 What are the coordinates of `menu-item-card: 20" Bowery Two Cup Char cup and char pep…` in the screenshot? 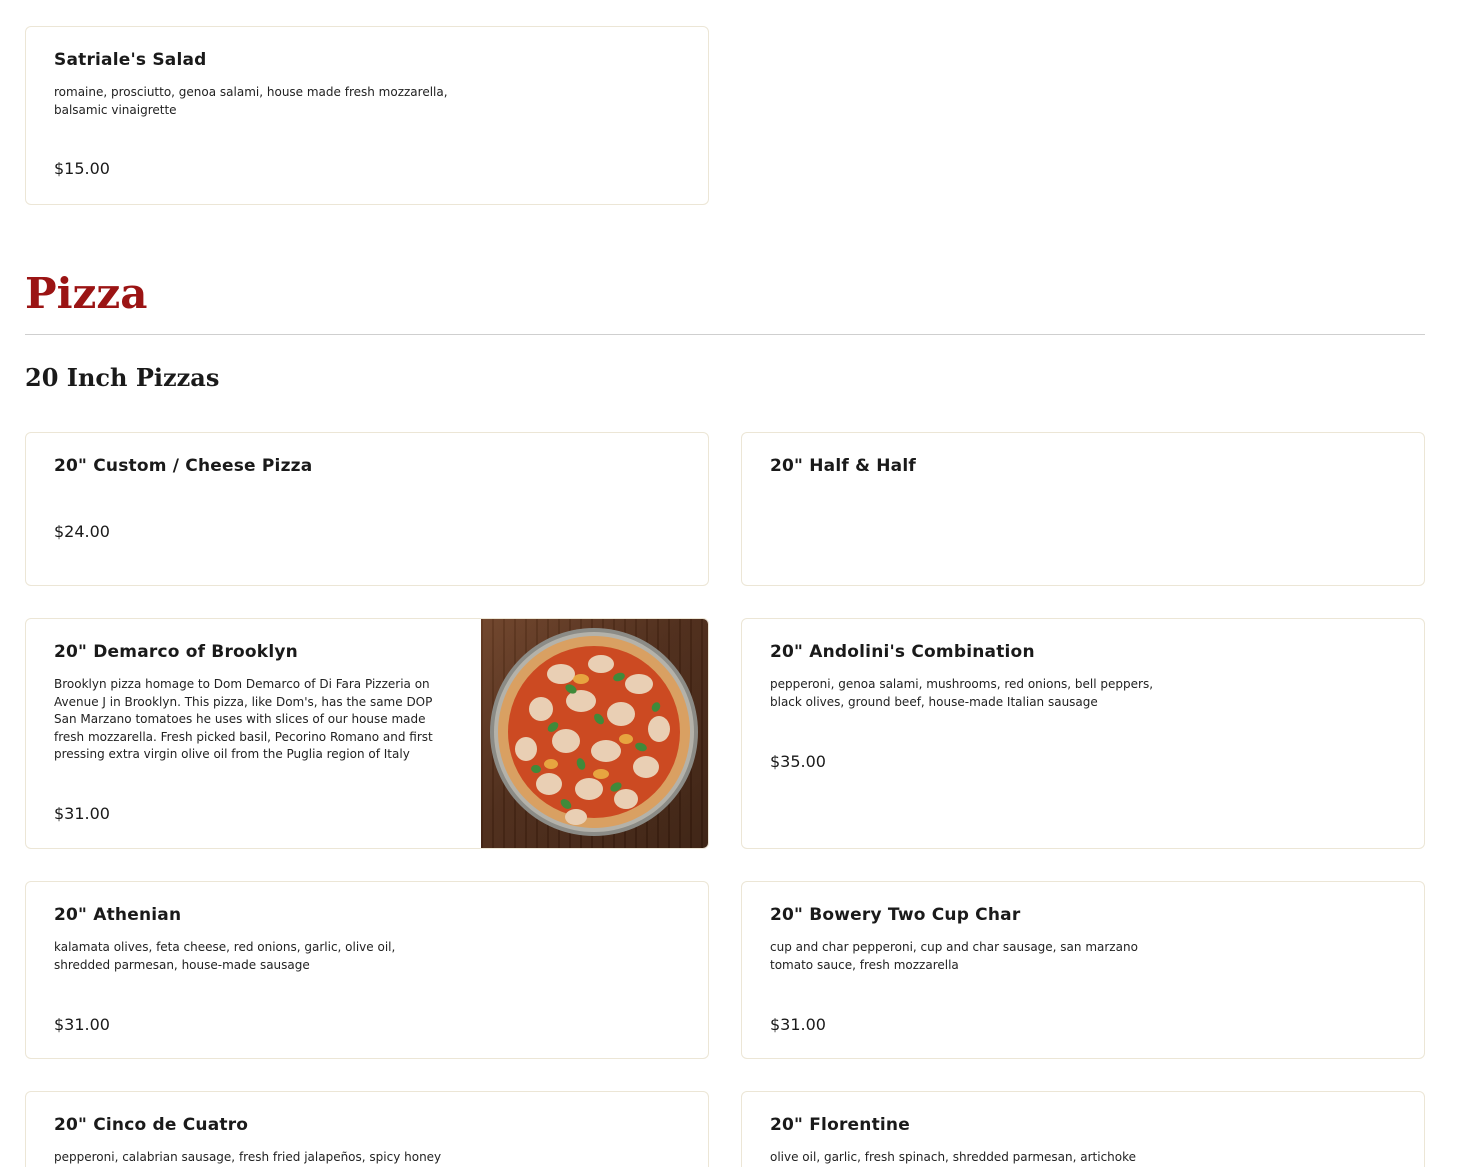 It's located at (1083, 970).